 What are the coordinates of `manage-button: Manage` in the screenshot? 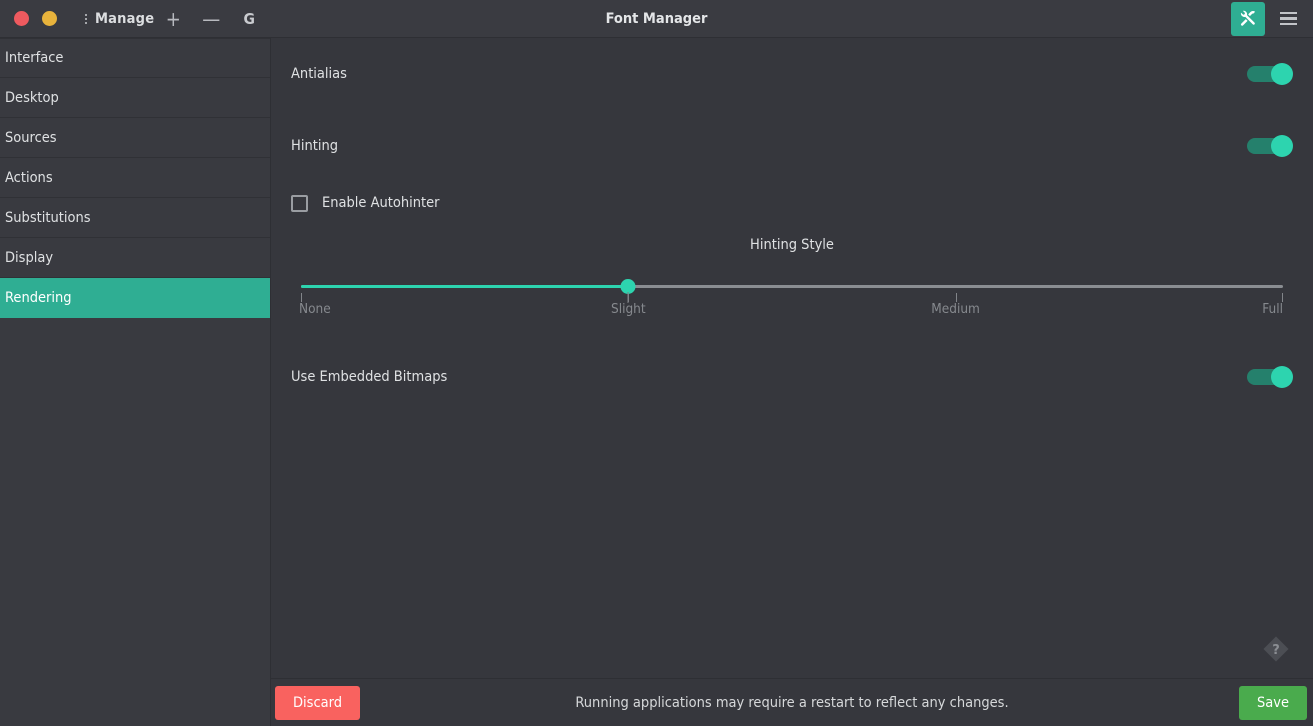 It's located at (124, 19).